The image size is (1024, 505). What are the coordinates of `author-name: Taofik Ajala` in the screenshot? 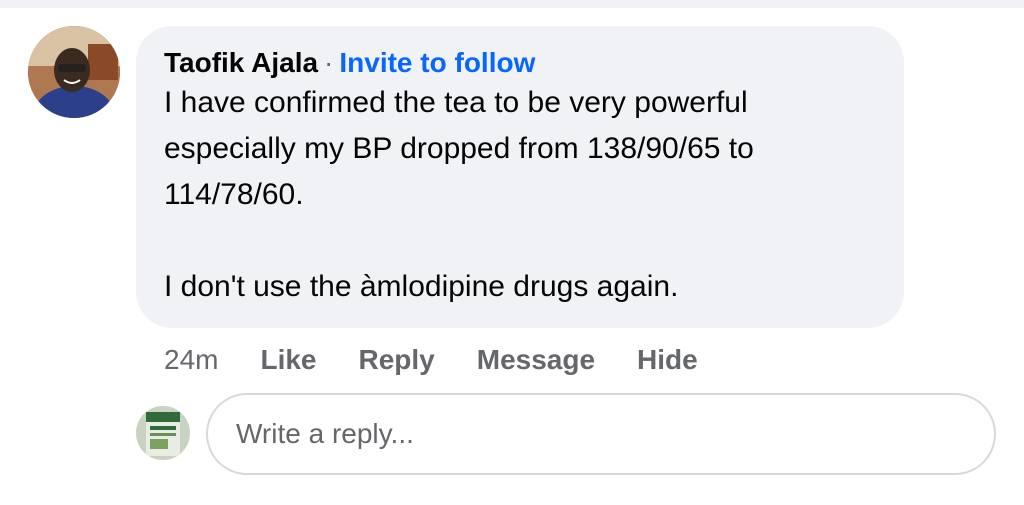 It's located at (241, 62).